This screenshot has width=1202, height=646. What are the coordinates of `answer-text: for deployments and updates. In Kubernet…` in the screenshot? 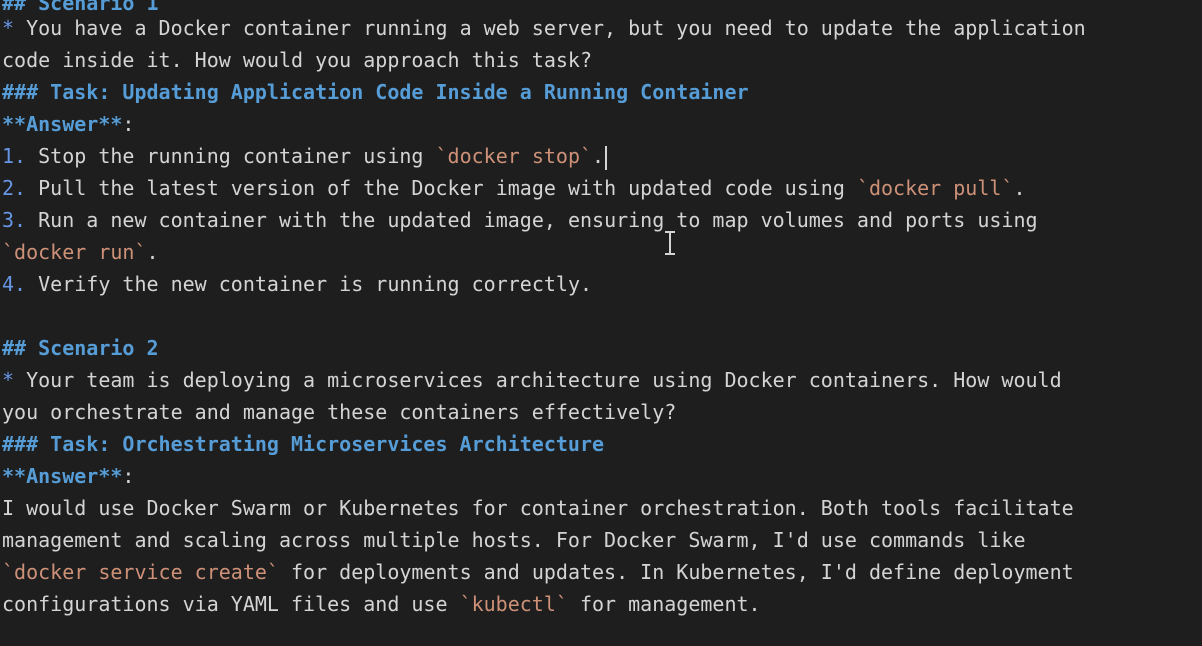 It's located at (676, 572).